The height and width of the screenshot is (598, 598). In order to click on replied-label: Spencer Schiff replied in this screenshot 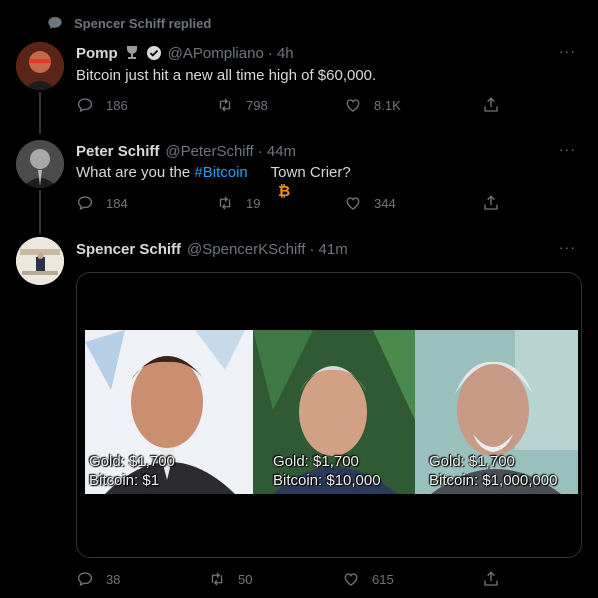, I will do `click(143, 23)`.